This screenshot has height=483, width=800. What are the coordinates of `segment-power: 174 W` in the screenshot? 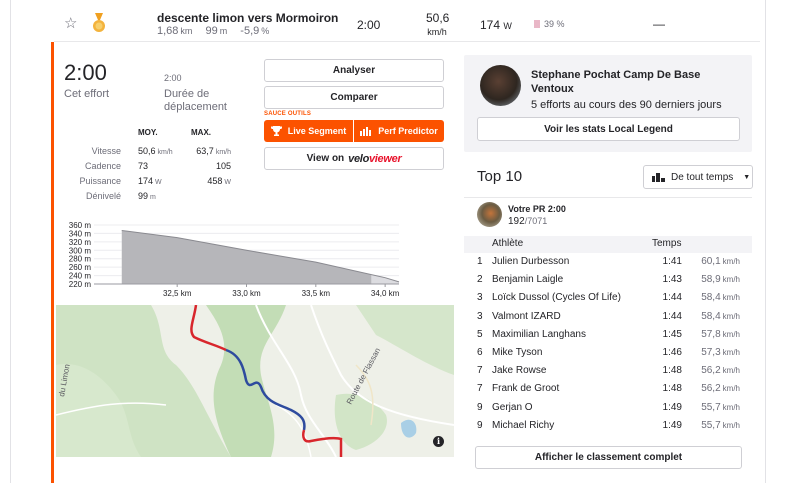 It's located at (496, 25).